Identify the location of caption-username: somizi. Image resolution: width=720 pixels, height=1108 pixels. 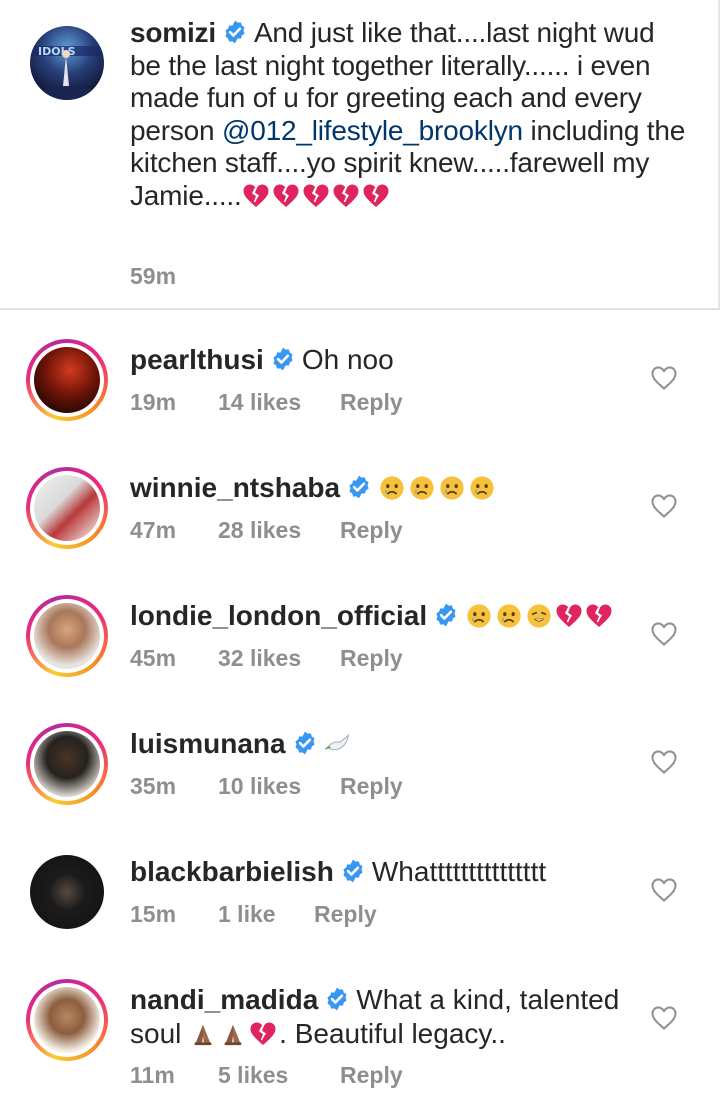
(173, 32).